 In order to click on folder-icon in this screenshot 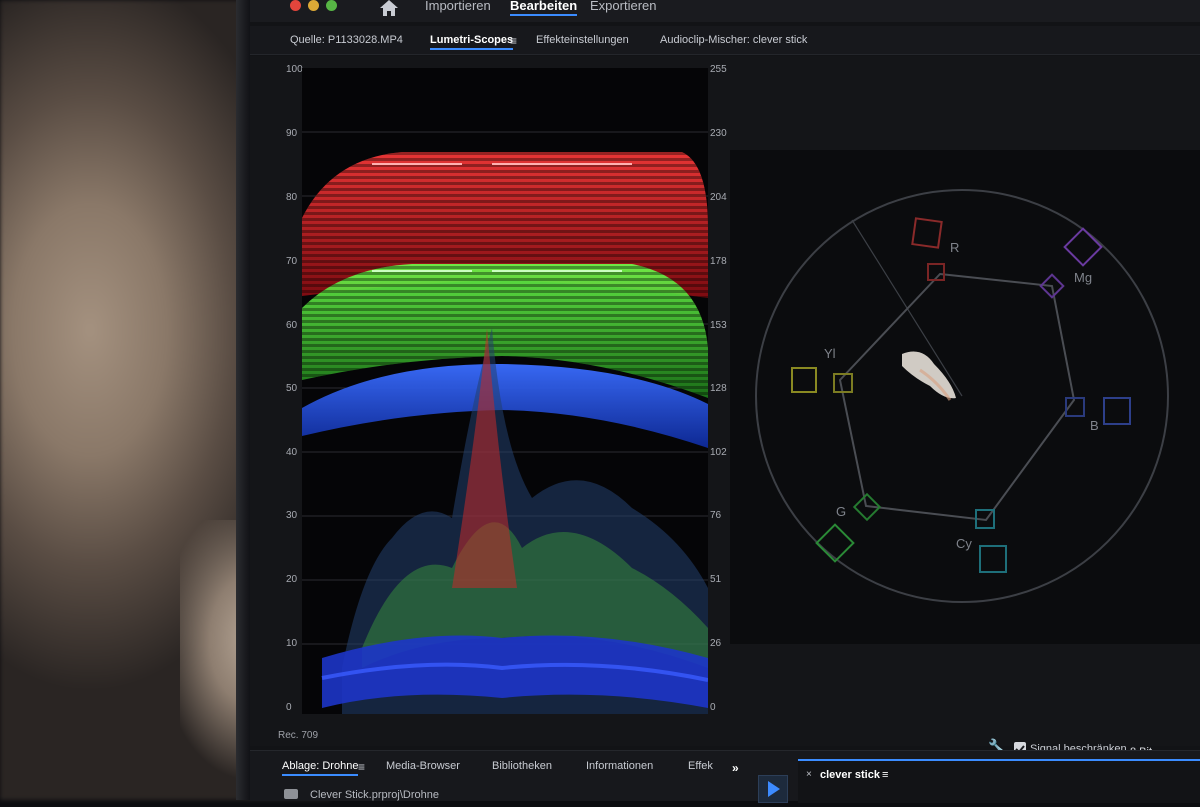, I will do `click(291, 794)`.